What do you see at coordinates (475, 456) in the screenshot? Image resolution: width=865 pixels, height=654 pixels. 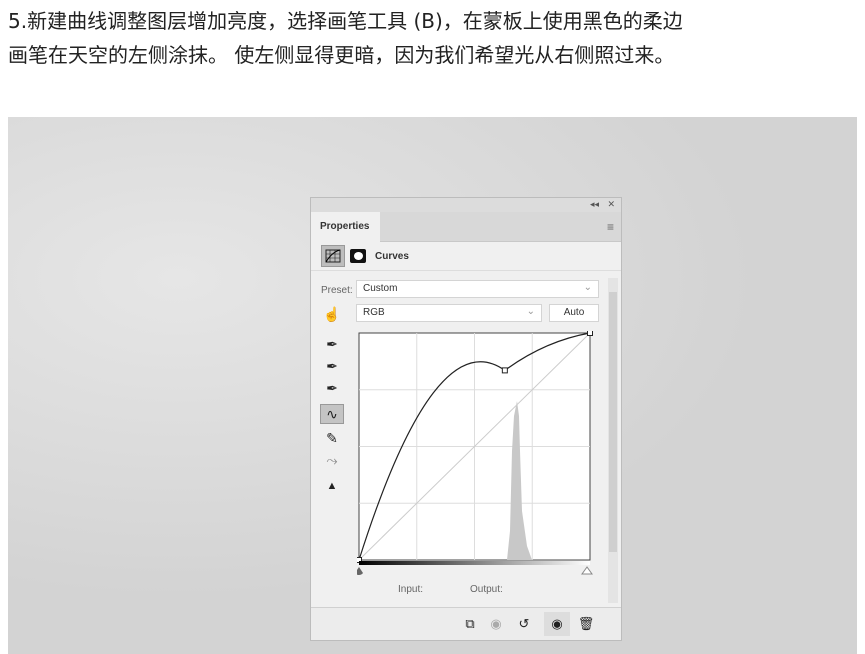 I see `curves-graph` at bounding box center [475, 456].